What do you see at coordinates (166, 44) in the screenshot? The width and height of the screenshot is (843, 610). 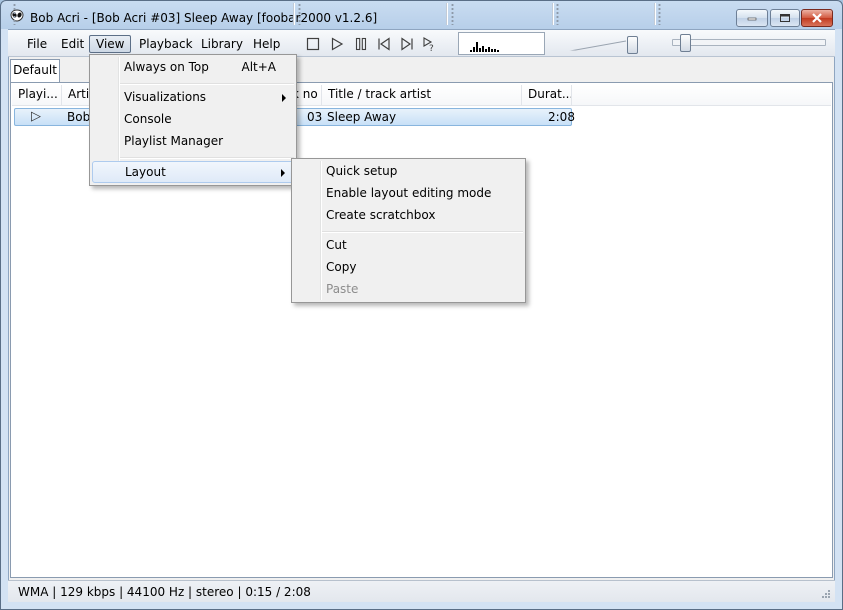 I see `menu-playback: Playback` at bounding box center [166, 44].